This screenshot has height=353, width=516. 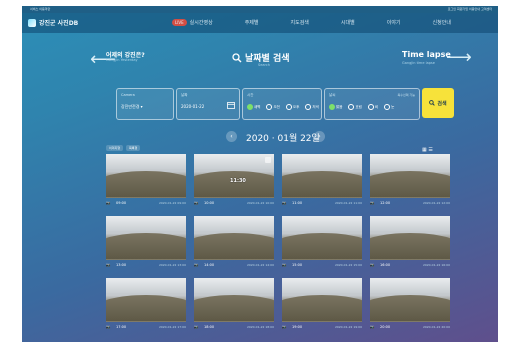 What do you see at coordinates (133, 148) in the screenshot?
I see `tab-list-view: 목록형` at bounding box center [133, 148].